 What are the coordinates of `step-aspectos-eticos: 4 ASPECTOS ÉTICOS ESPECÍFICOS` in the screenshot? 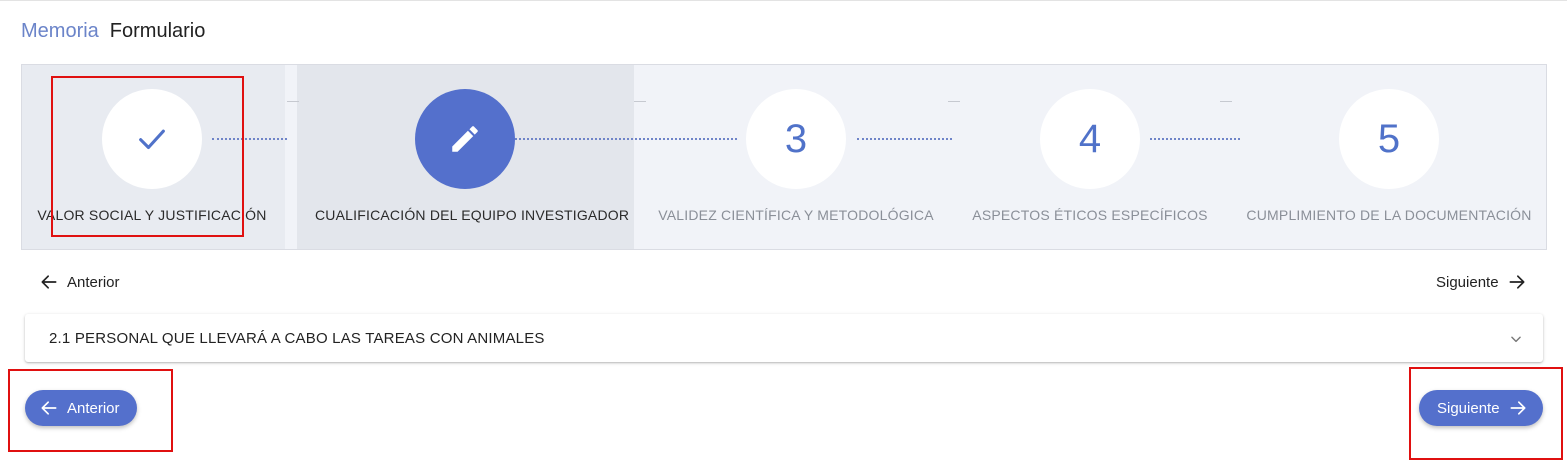 It's located at (1090, 157).